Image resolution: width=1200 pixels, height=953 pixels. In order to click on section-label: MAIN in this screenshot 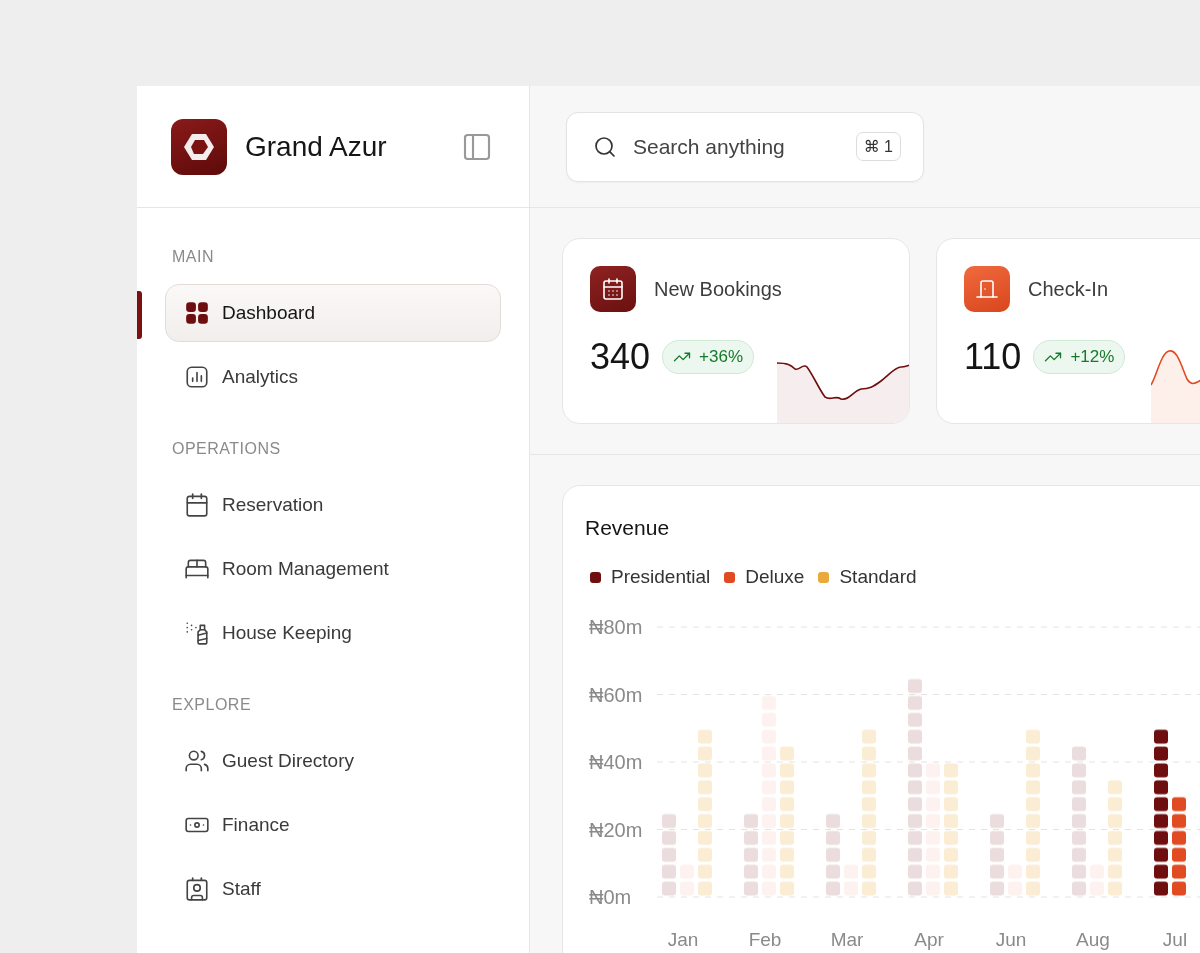, I will do `click(193, 257)`.